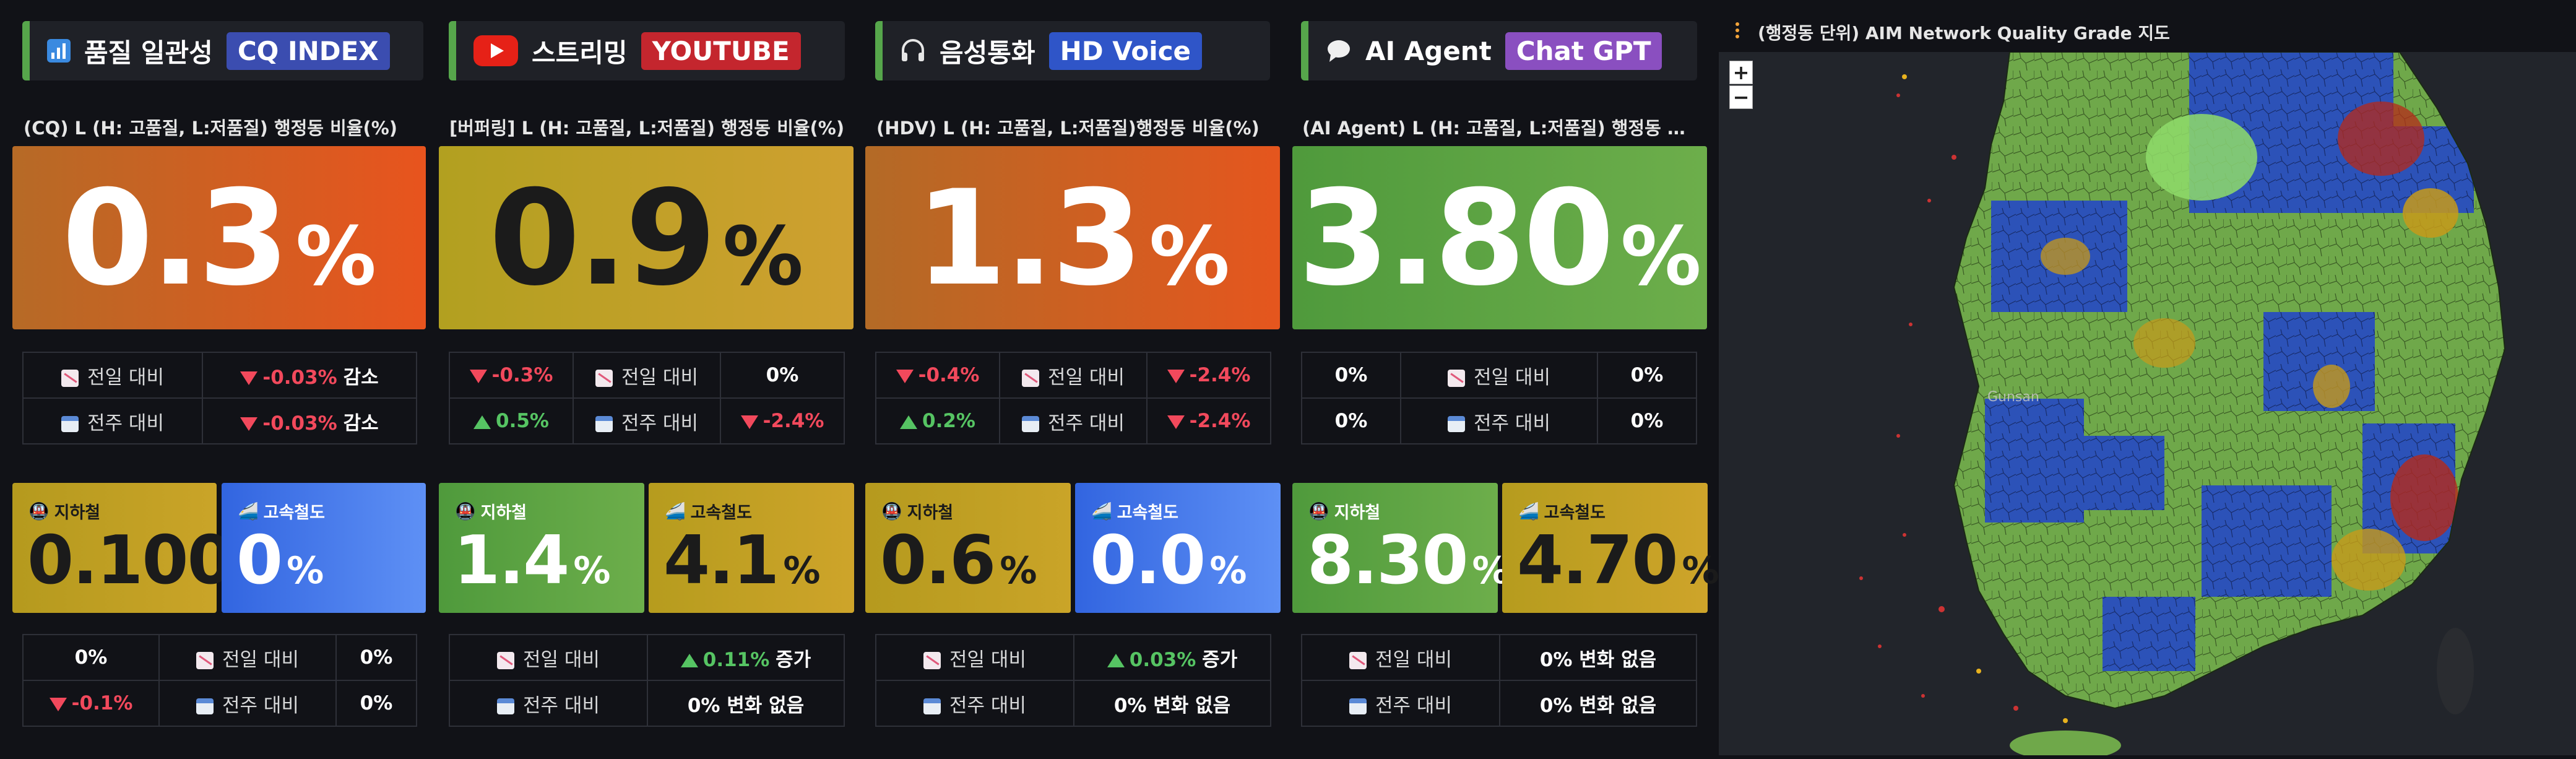  I want to click on compare-table: 0% 전일 대비 0% 0% 전주 대비 0%, so click(1499, 398).